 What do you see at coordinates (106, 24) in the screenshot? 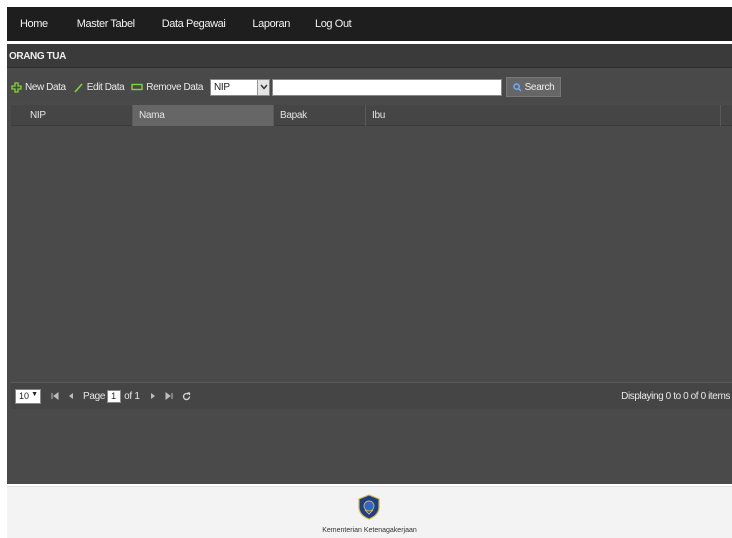
I see `nav-master-tabel: Master Tabel` at bounding box center [106, 24].